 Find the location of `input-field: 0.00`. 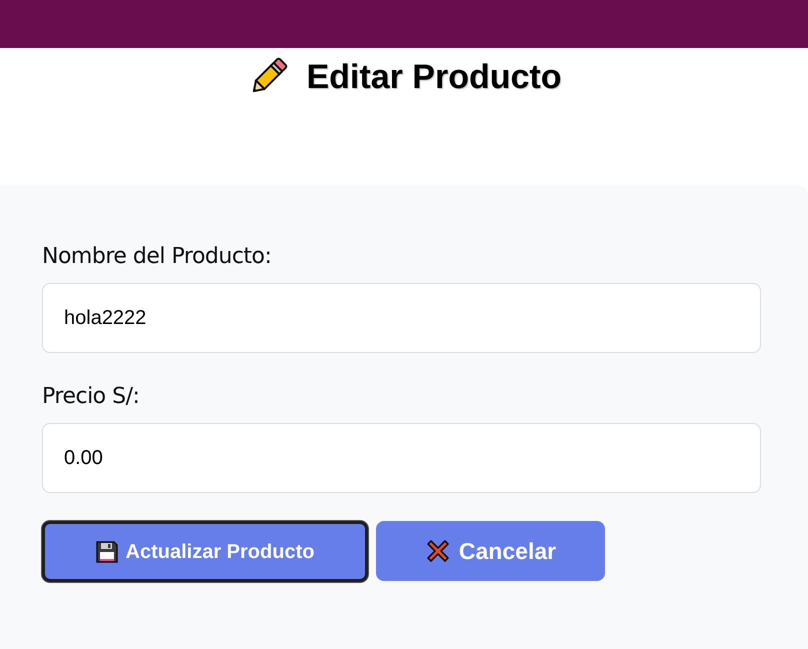

input-field: 0.00 is located at coordinates (401, 458).